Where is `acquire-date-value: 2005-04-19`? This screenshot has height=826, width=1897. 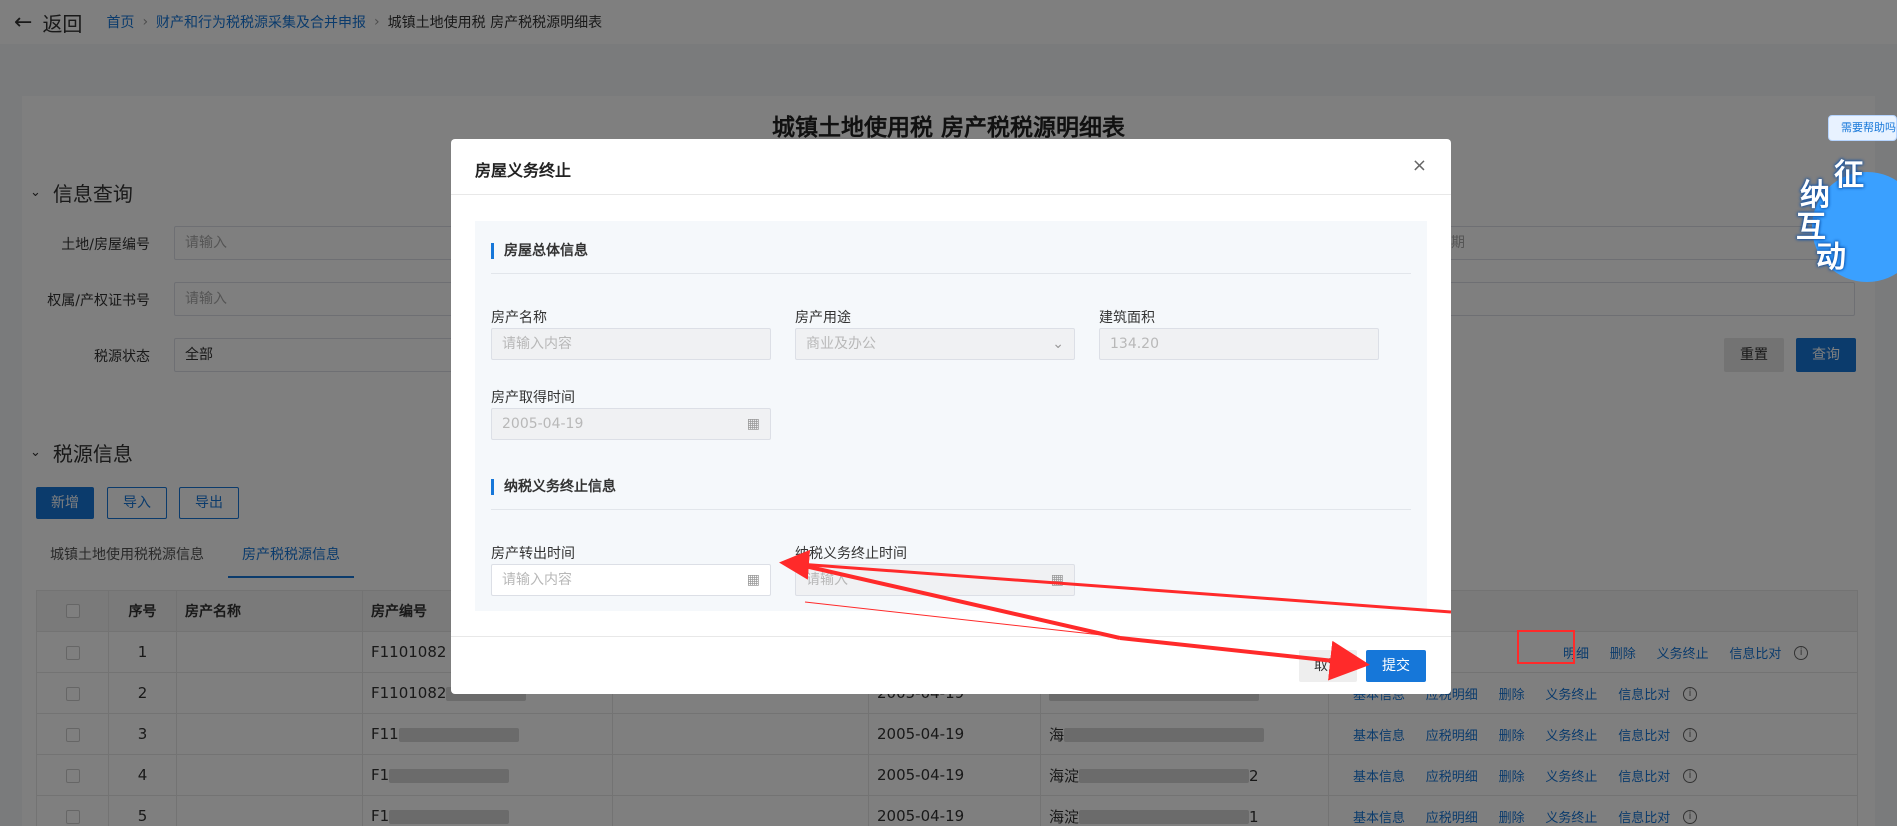
acquire-date-value: 2005-04-19 is located at coordinates (543, 424).